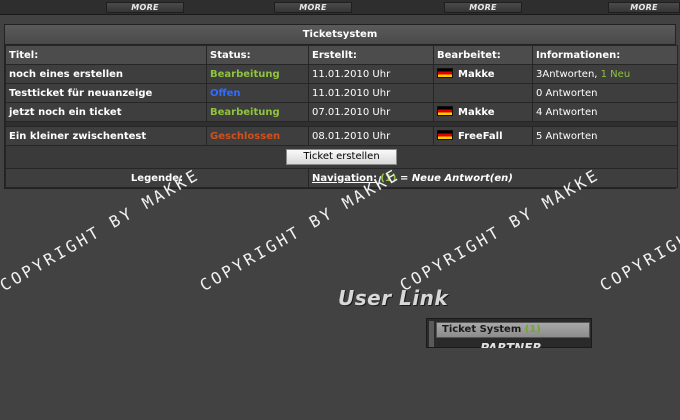 This screenshot has height=420, width=680. I want to click on legend-equals: =, so click(404, 178).